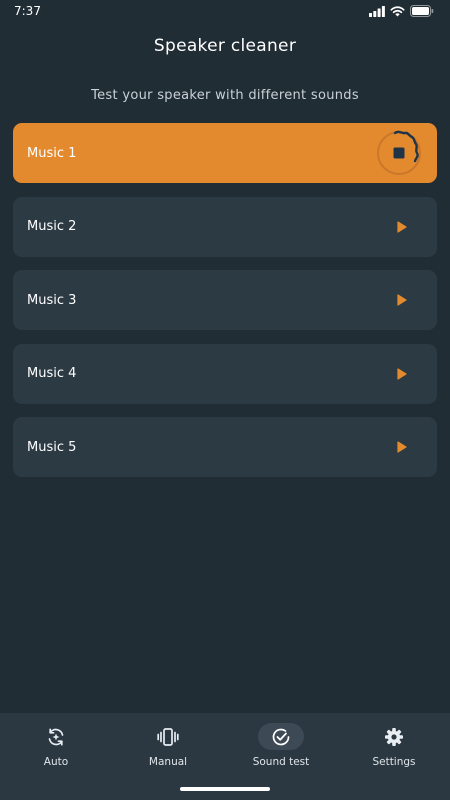 The image size is (450, 800). Describe the element at coordinates (281, 762) in the screenshot. I see `nav-label-sound-test: Sound test` at that location.